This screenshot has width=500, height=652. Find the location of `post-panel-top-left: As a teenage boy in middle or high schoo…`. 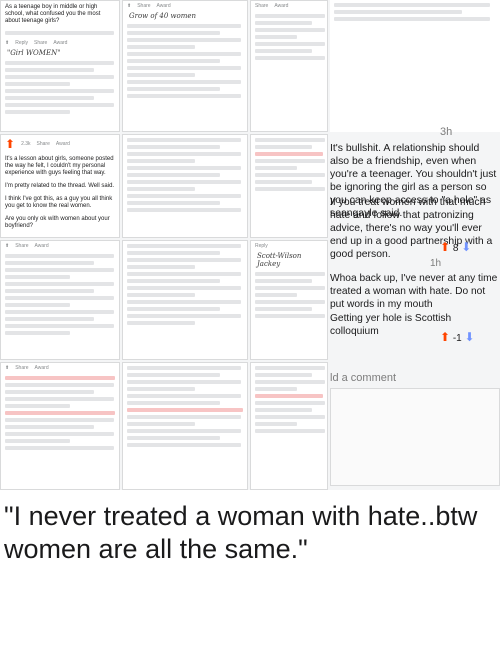

post-panel-top-left: As a teenage boy in middle or high schoo… is located at coordinates (60, 66).